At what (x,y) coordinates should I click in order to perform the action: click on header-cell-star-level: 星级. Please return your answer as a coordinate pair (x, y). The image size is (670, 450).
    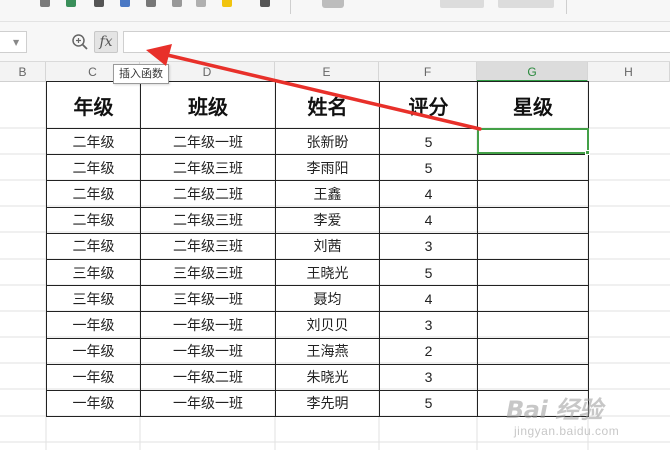
    Looking at the image, I should click on (533, 105).